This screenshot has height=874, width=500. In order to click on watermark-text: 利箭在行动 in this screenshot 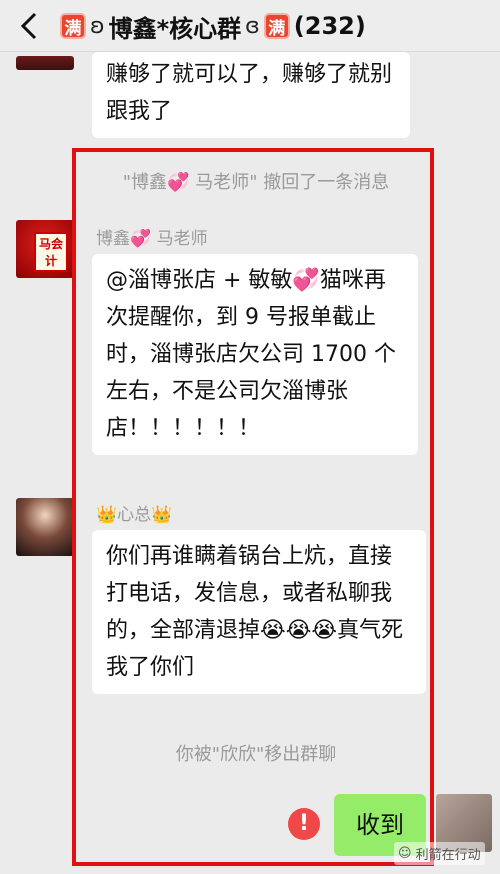, I will do `click(448, 855)`.